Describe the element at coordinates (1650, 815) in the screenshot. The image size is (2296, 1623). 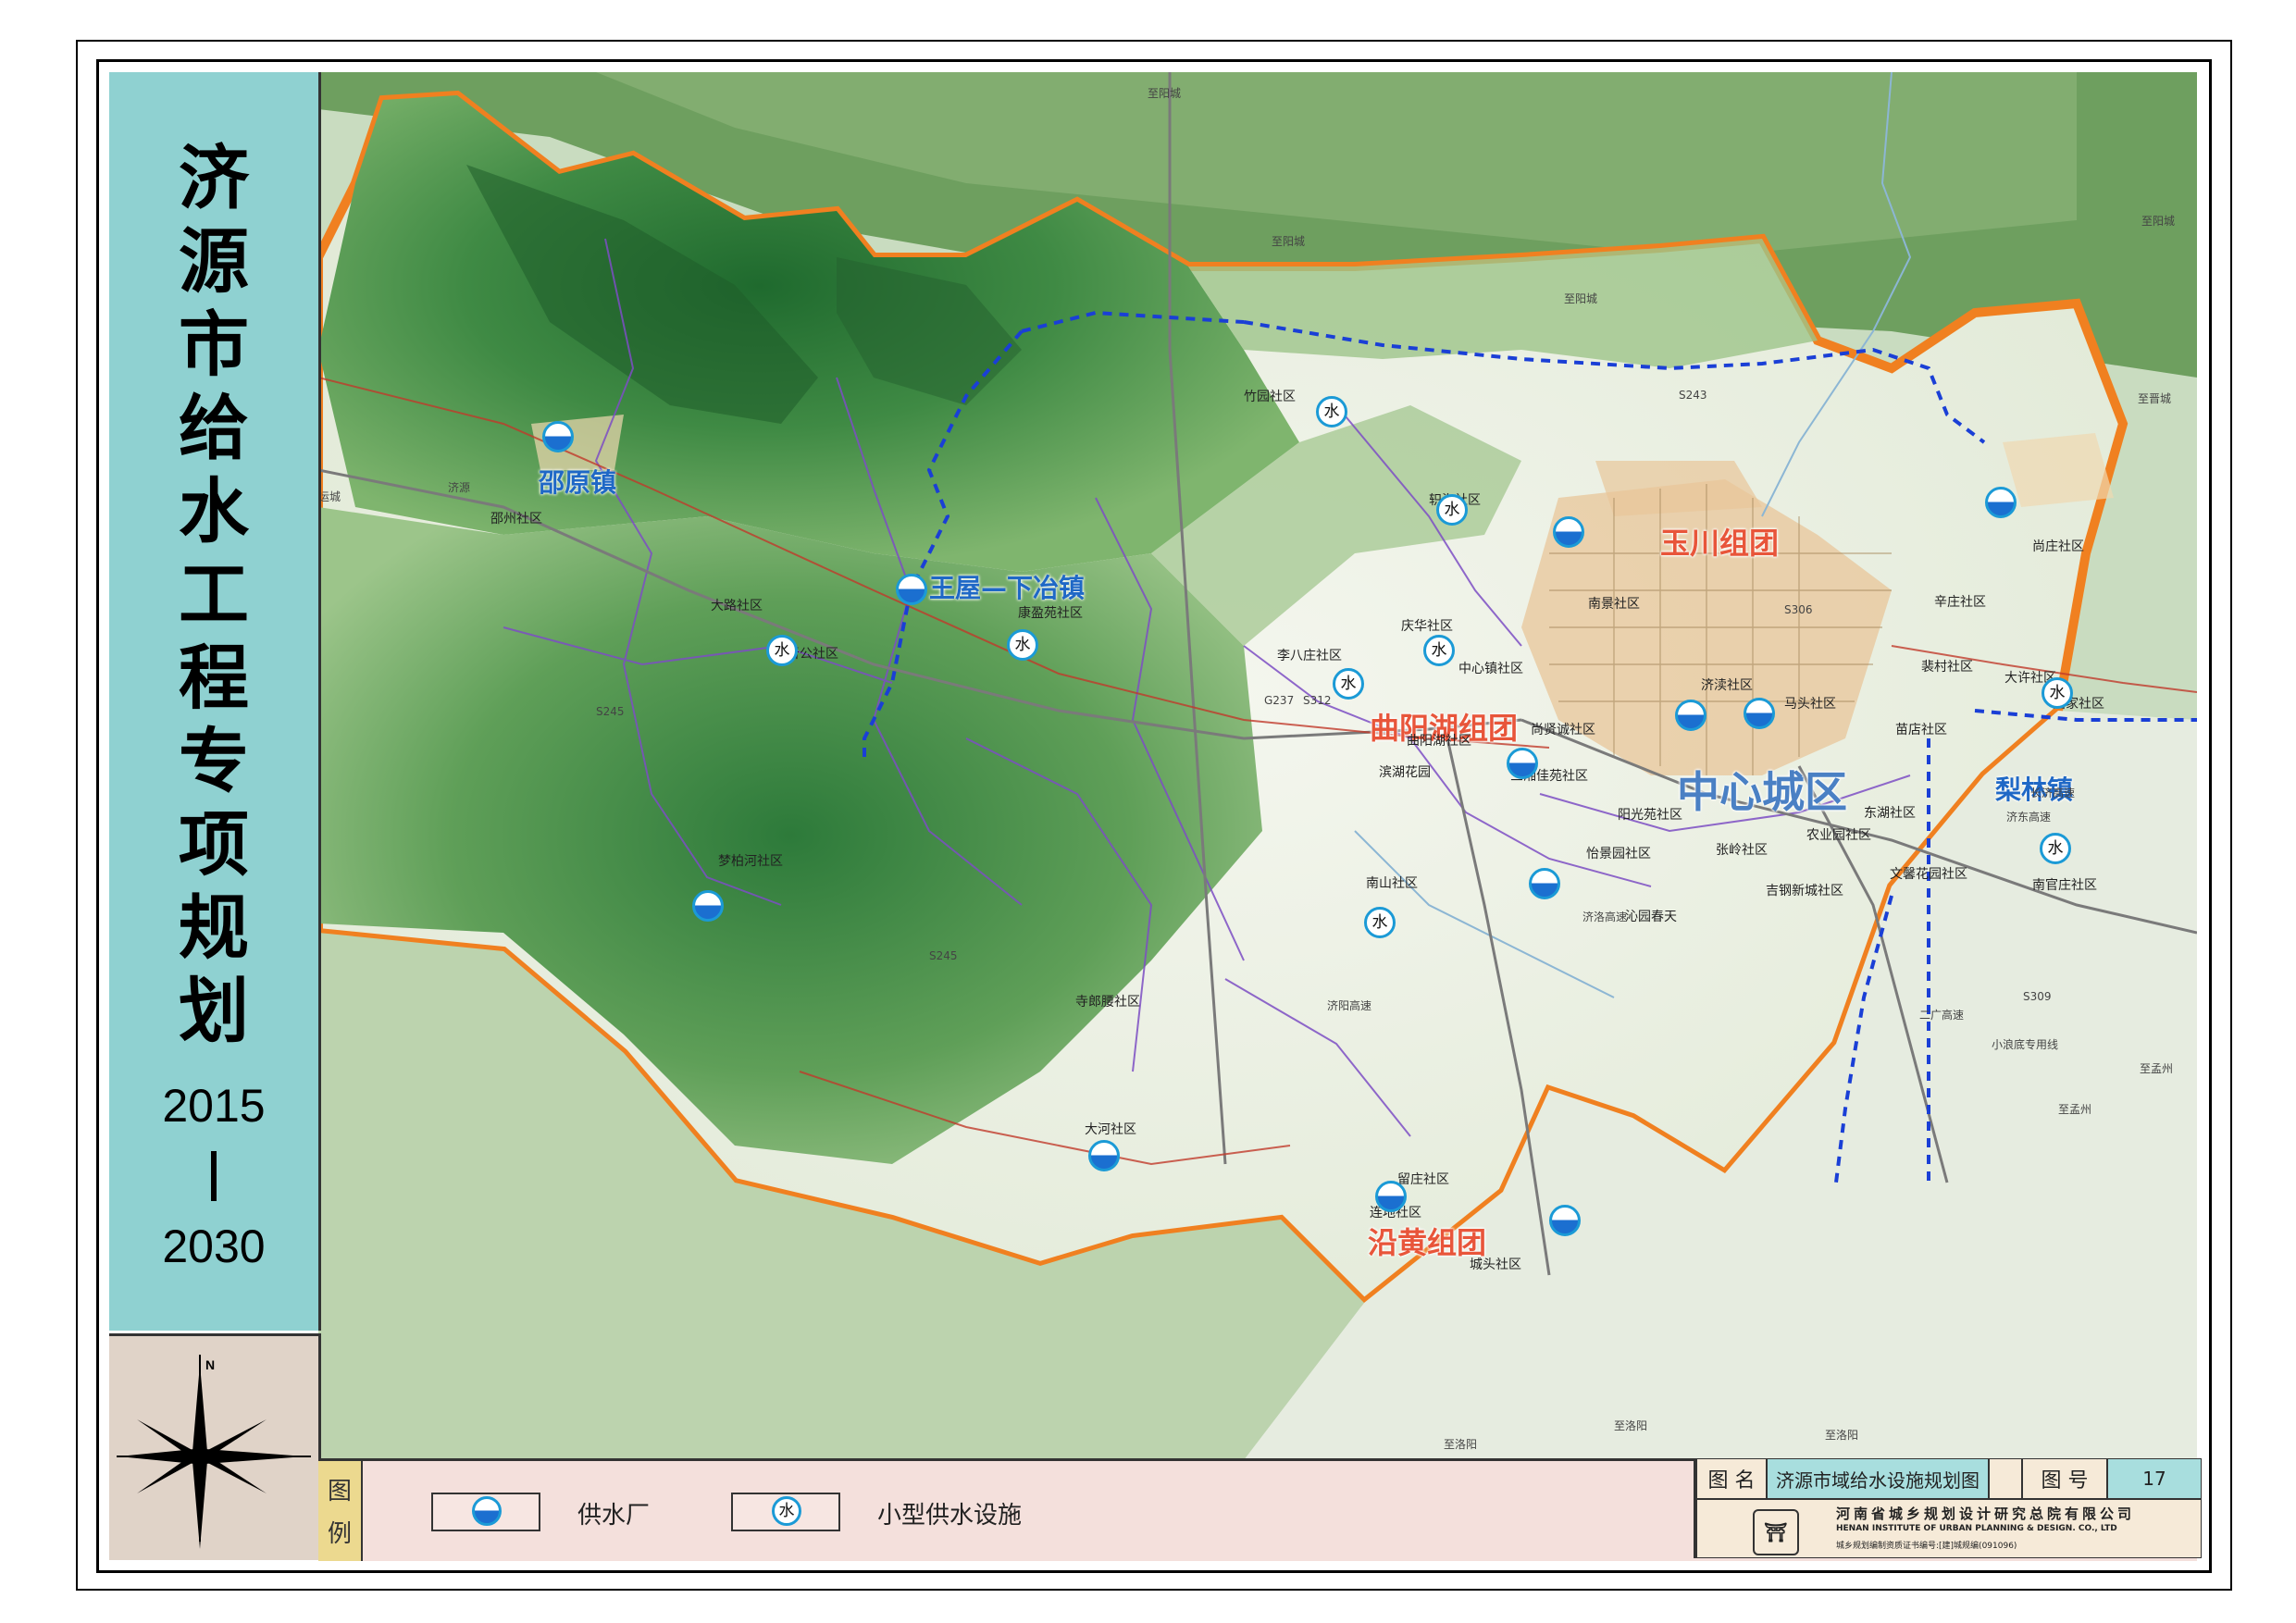
I see `place-label: 阳光苑社区` at that location.